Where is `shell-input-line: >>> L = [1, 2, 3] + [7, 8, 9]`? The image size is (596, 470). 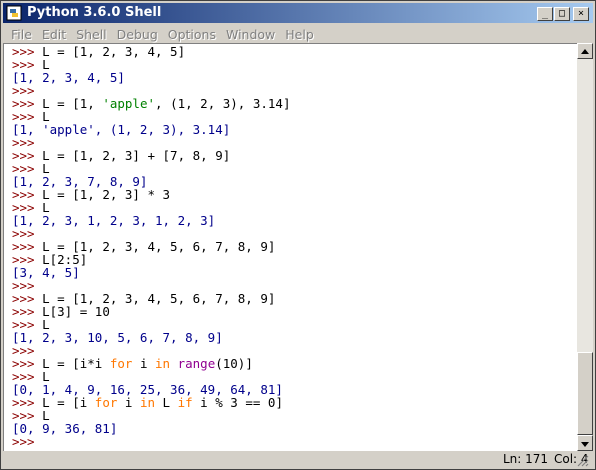 shell-input-line: >>> L = [1, 2, 3] + [7, 8, 9] is located at coordinates (151, 155).